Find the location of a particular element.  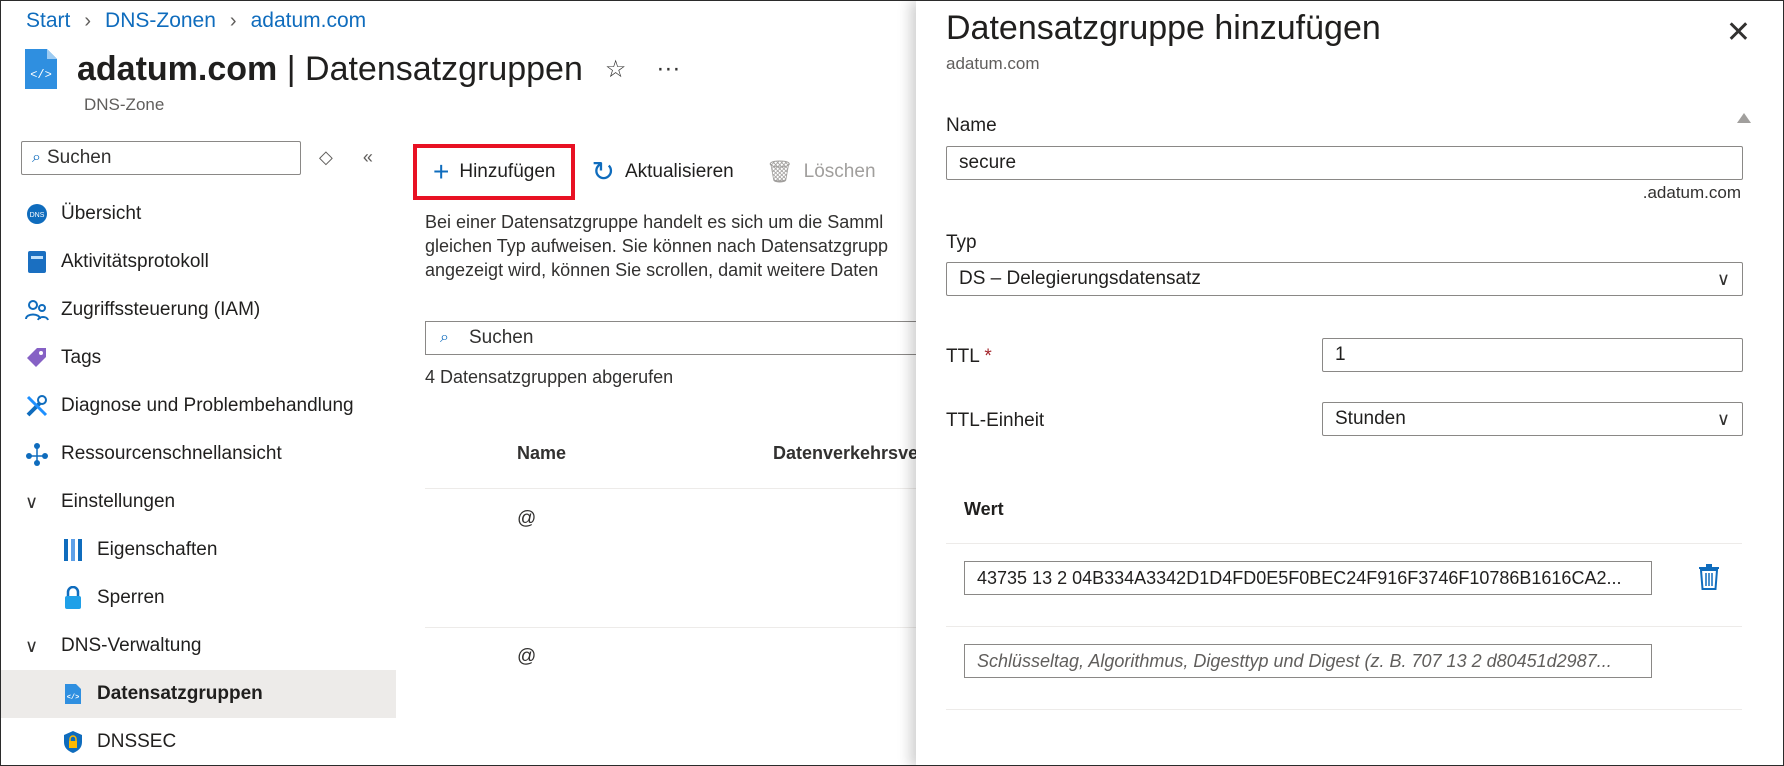

sidebar-item-iam: Zugriffssteuerung (IAM) is located at coordinates (198, 310).